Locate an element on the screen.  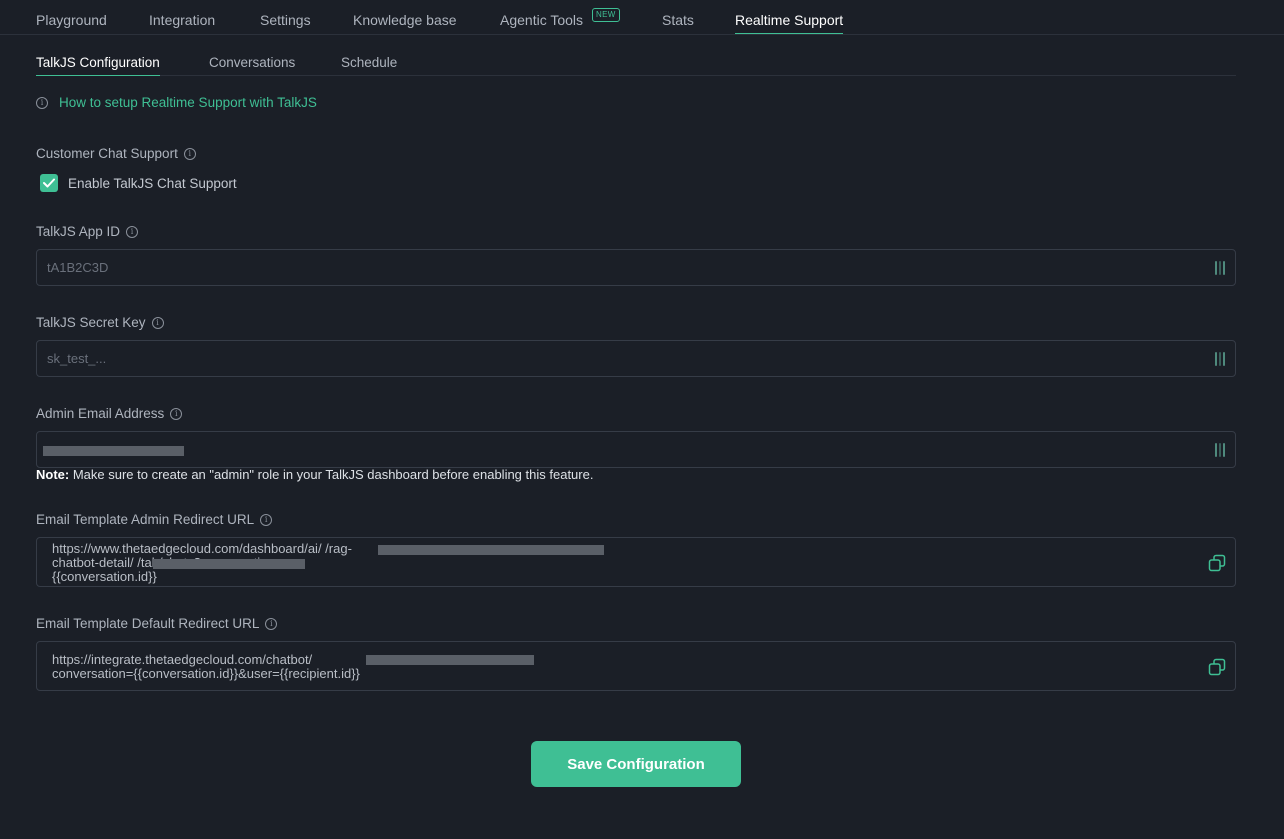
redacted-value is located at coordinates (113, 451).